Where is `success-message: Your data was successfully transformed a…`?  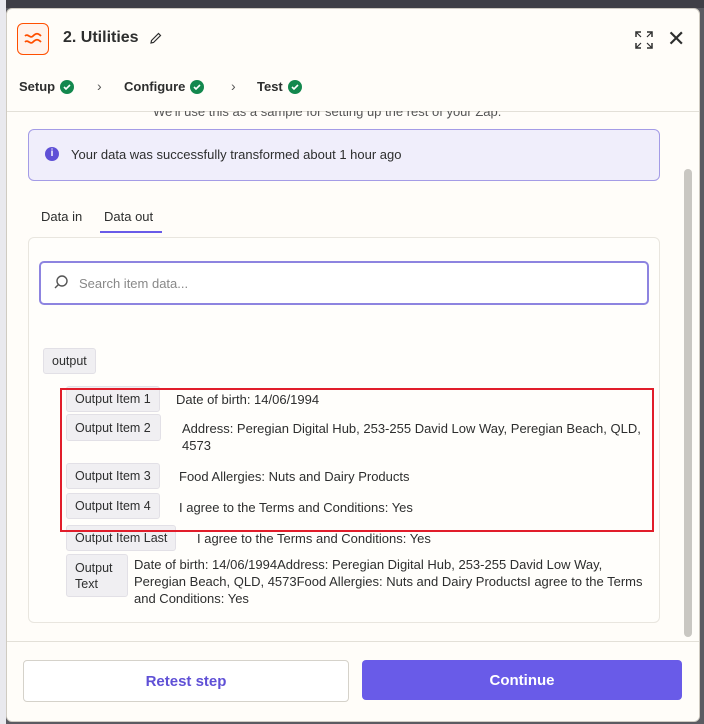
success-message: Your data was successfully transformed a… is located at coordinates (236, 154).